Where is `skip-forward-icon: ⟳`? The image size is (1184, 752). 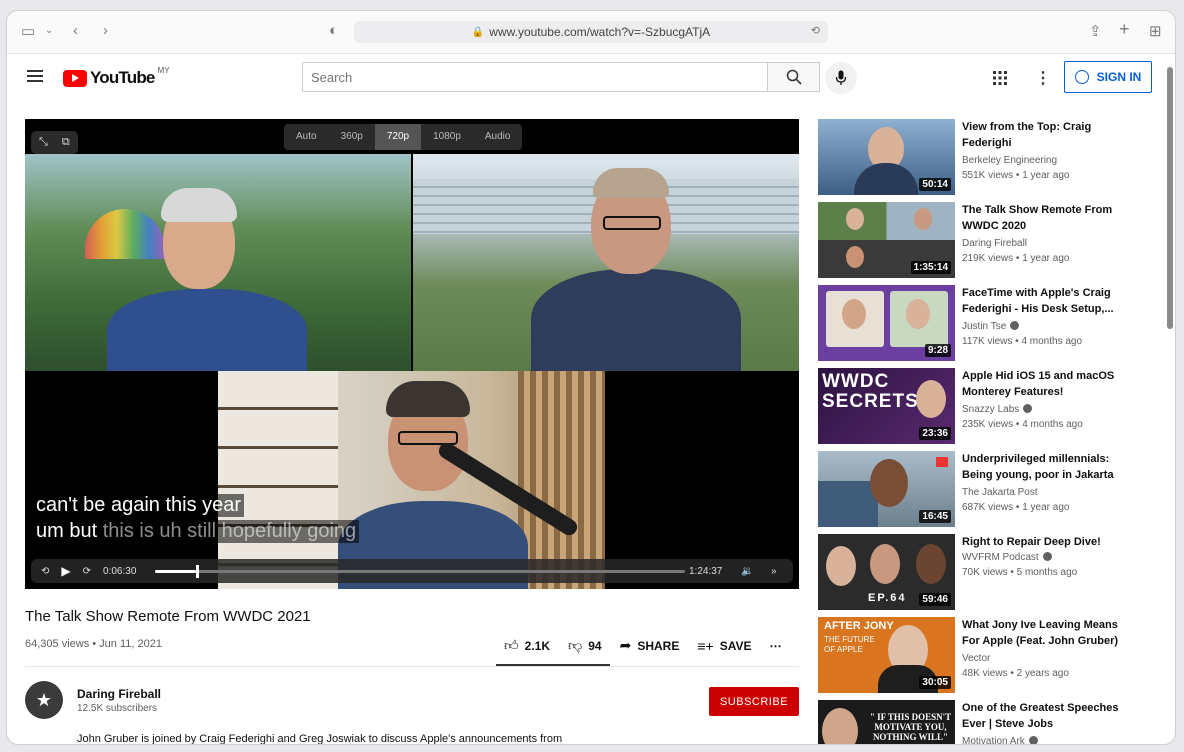 skip-forward-icon: ⟳ is located at coordinates (87, 571).